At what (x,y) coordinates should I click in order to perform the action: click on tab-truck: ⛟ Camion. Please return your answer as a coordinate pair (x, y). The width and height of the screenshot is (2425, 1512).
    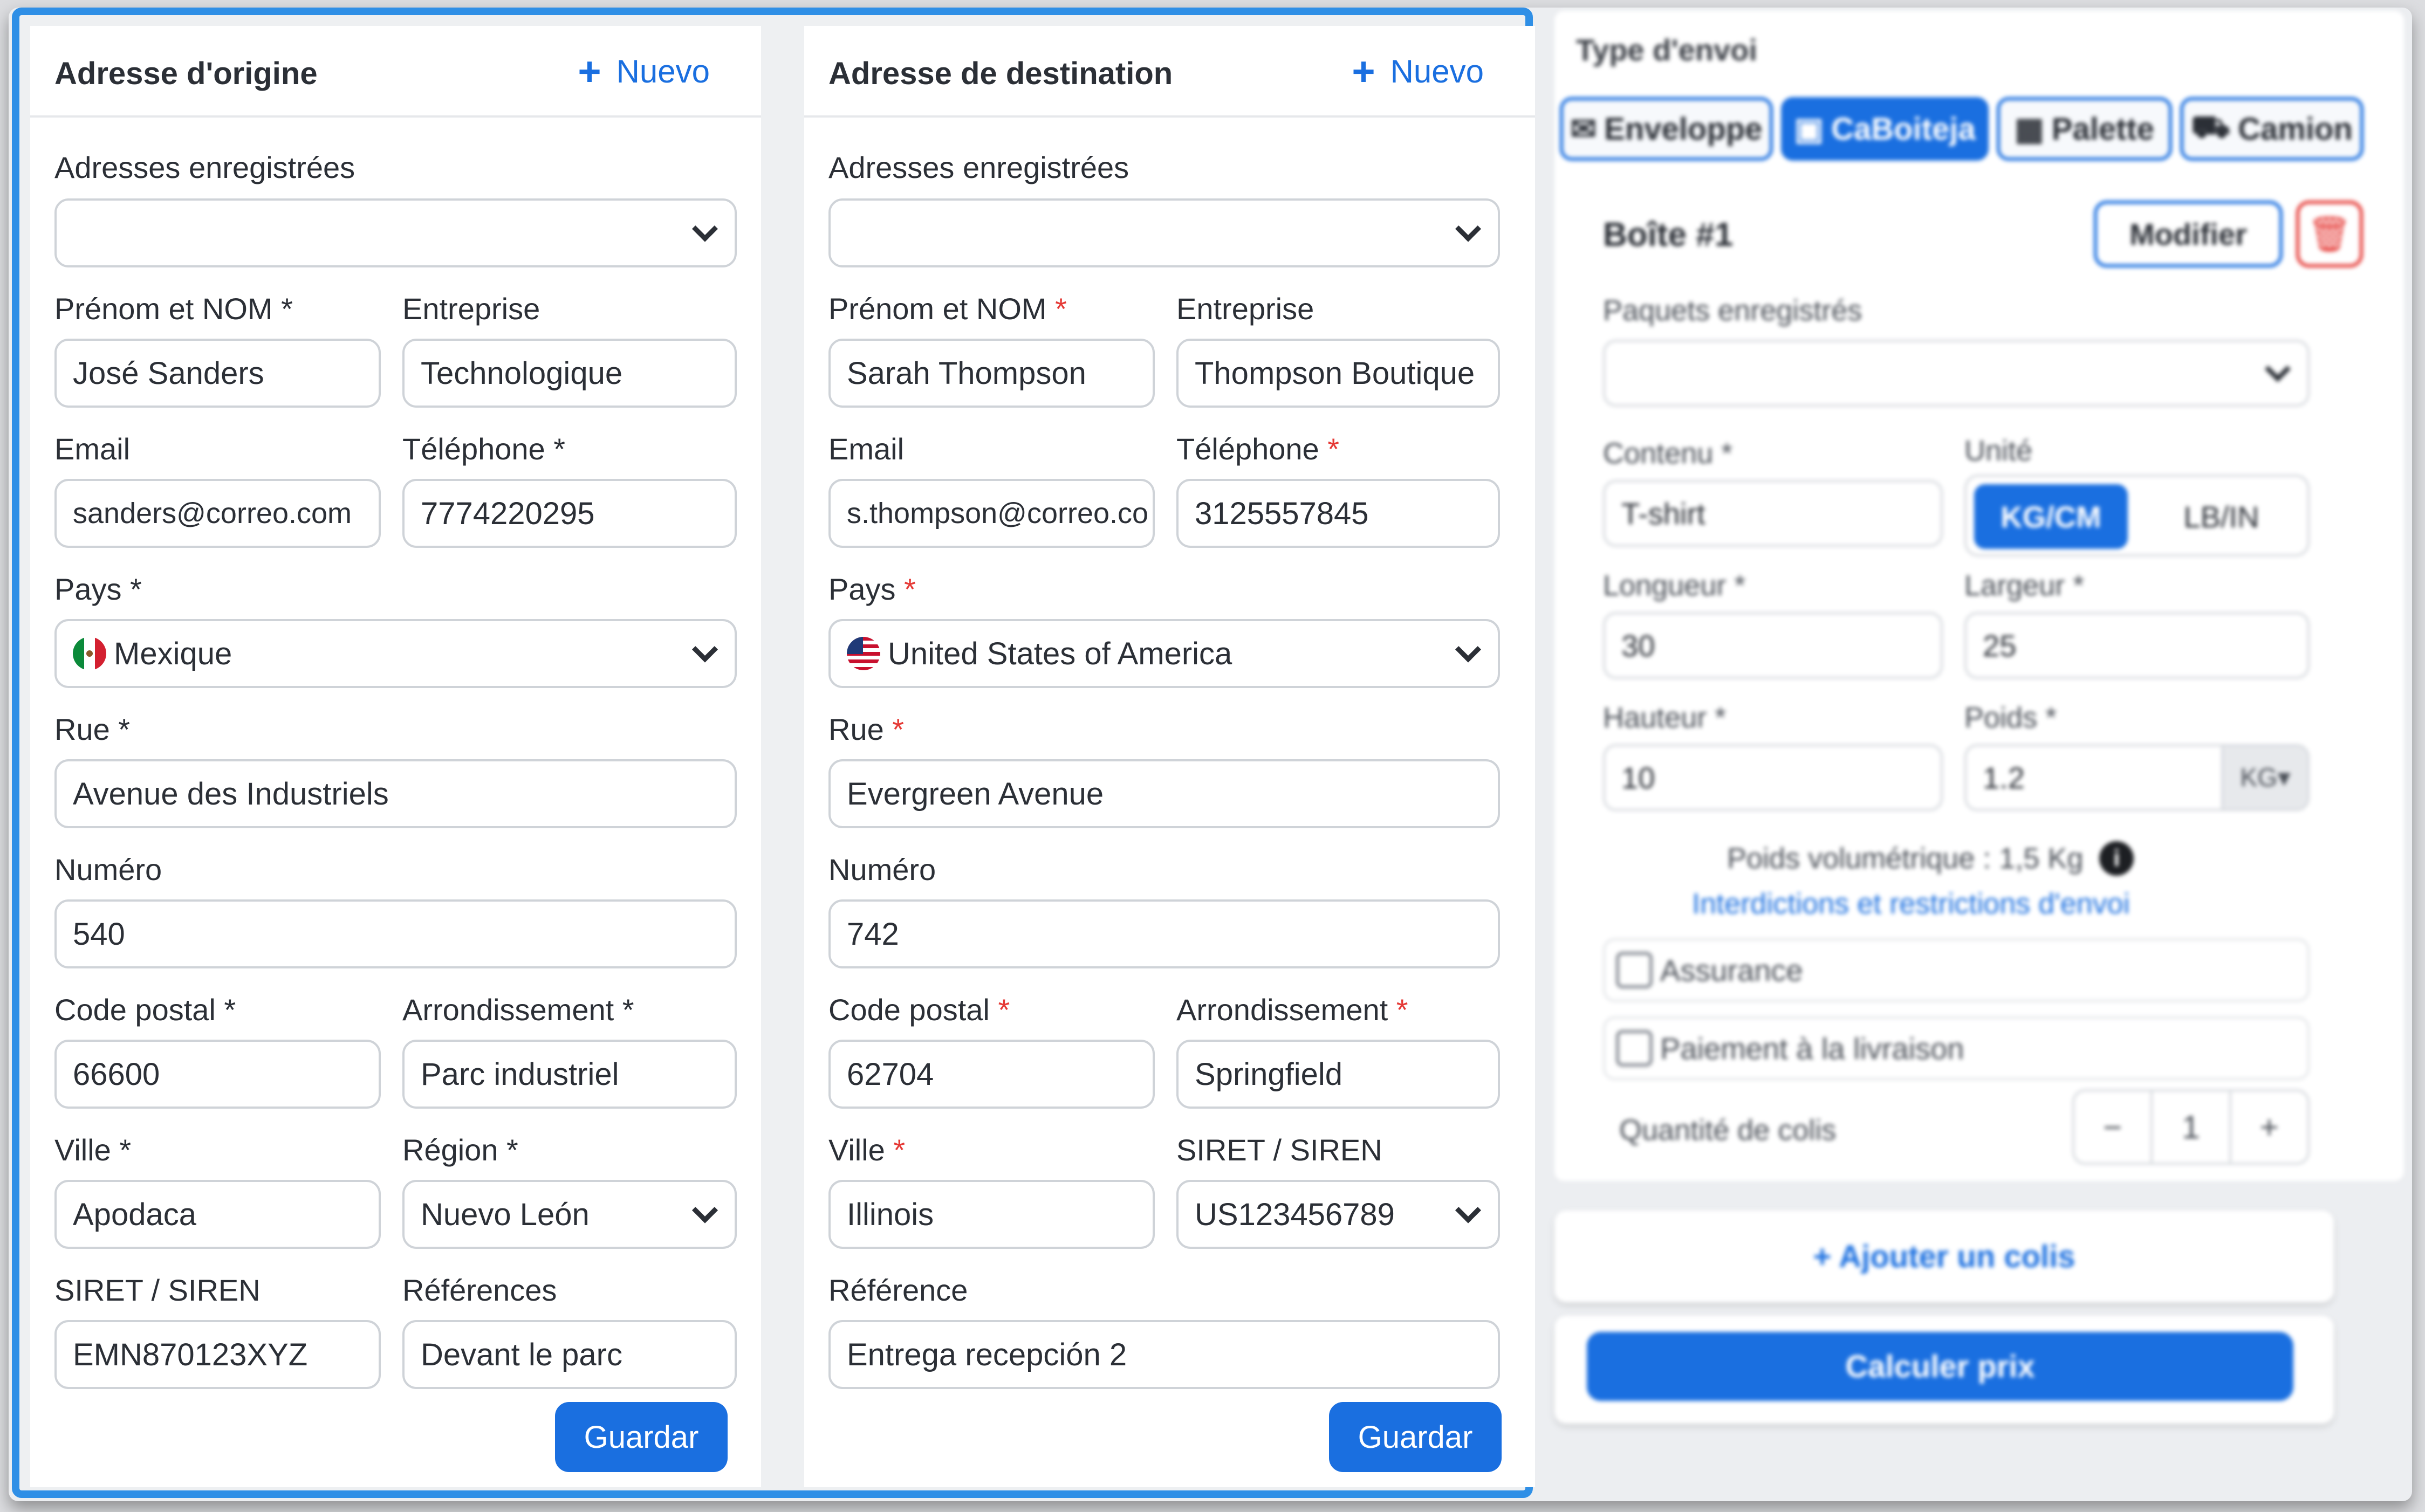
    Looking at the image, I should click on (2272, 129).